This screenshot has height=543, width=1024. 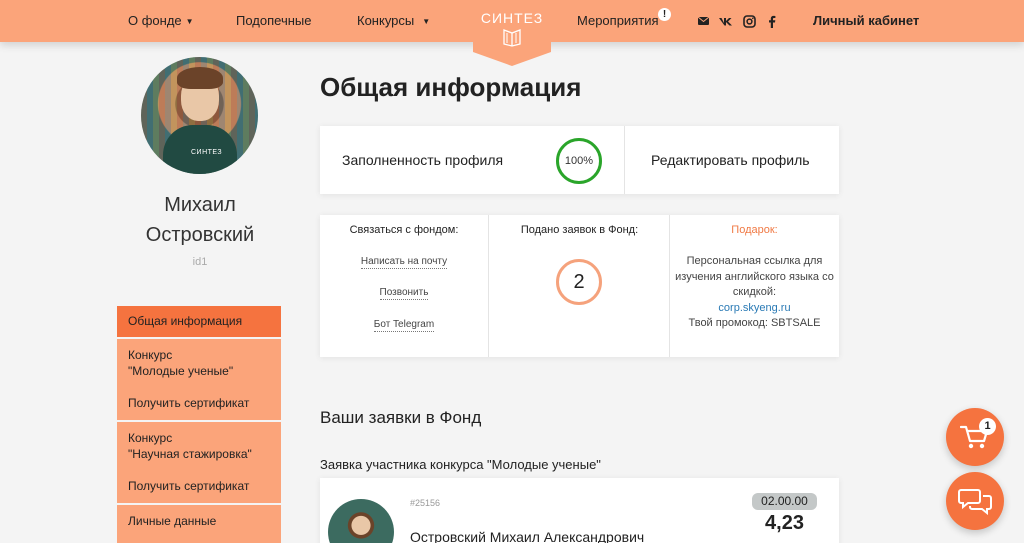 I want to click on nav-contests: Конкурсы ▼, so click(x=393, y=21).